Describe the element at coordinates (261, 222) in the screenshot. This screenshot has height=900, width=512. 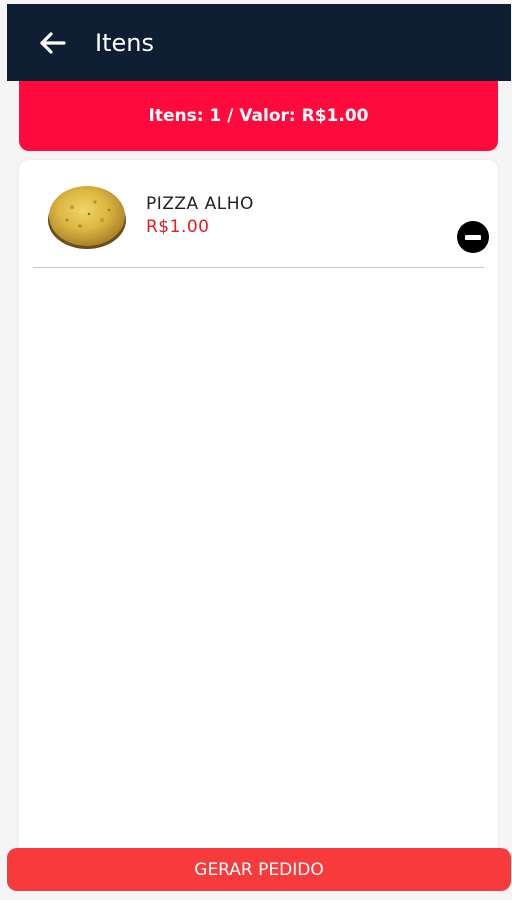
I see `cart-item: PIZZA ALHO R$1.00` at that location.